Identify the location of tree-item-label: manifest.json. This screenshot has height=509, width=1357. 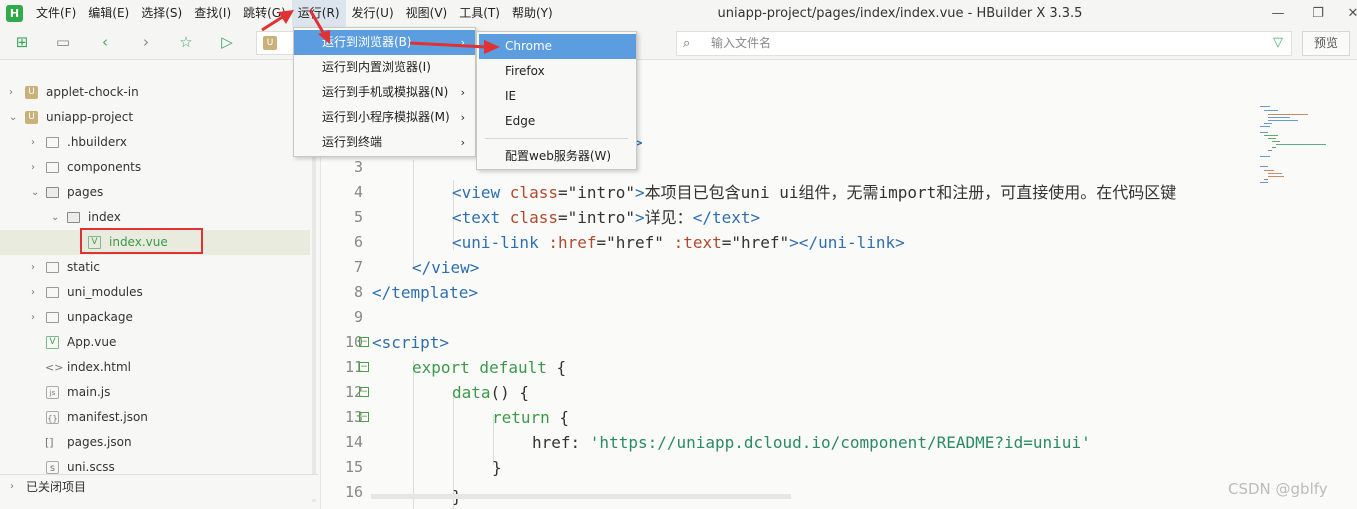
(107, 417).